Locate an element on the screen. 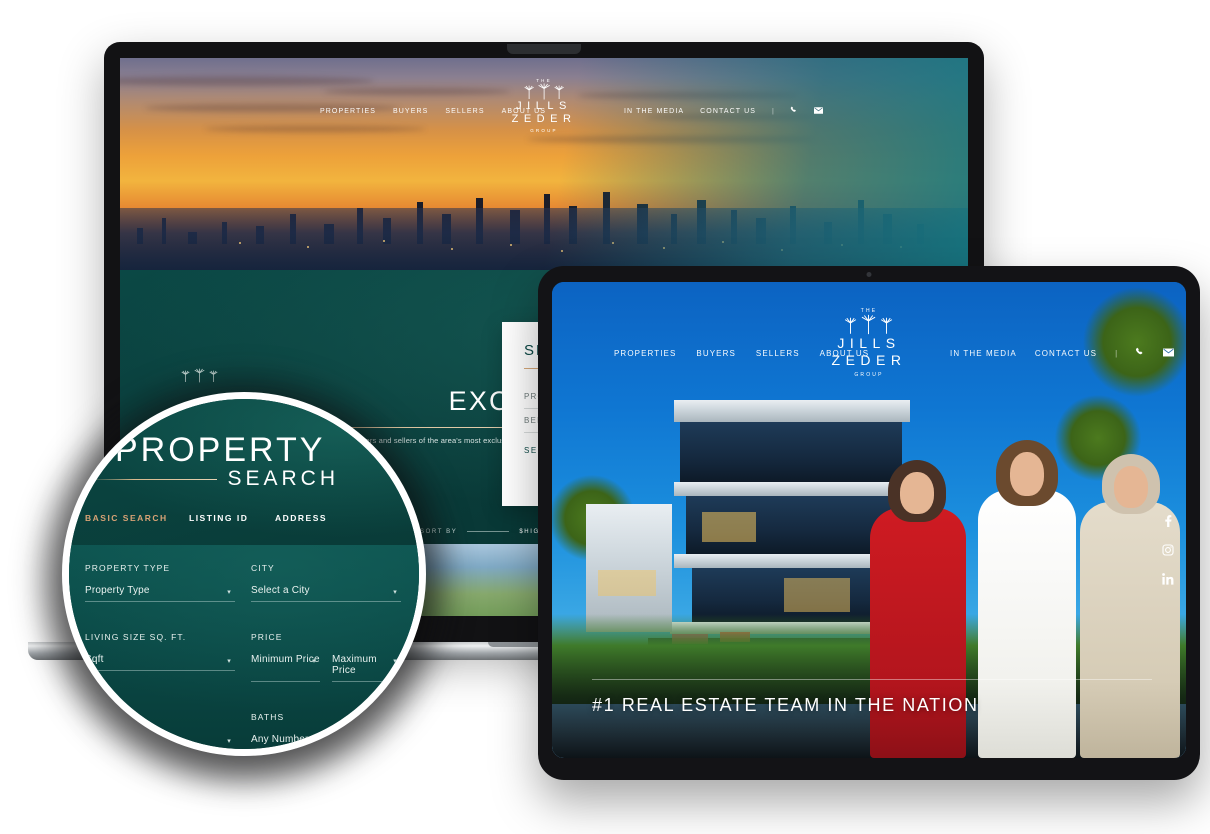  property-search-tabs: BASIC SEARCH LISTING ID ADDRESS is located at coordinates (252, 518).